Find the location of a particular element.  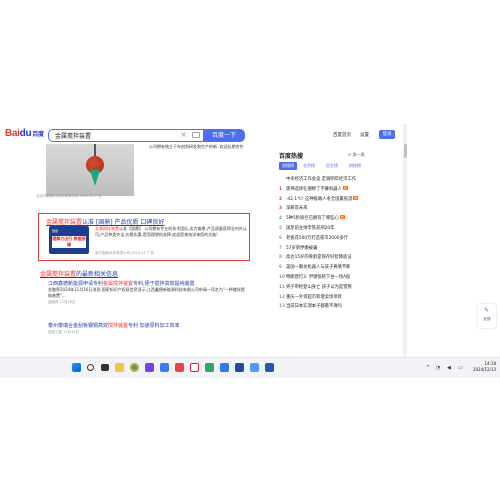

ad-thumbnail-text: 理解力出行 数据接辅 is located at coordinates (69, 242).